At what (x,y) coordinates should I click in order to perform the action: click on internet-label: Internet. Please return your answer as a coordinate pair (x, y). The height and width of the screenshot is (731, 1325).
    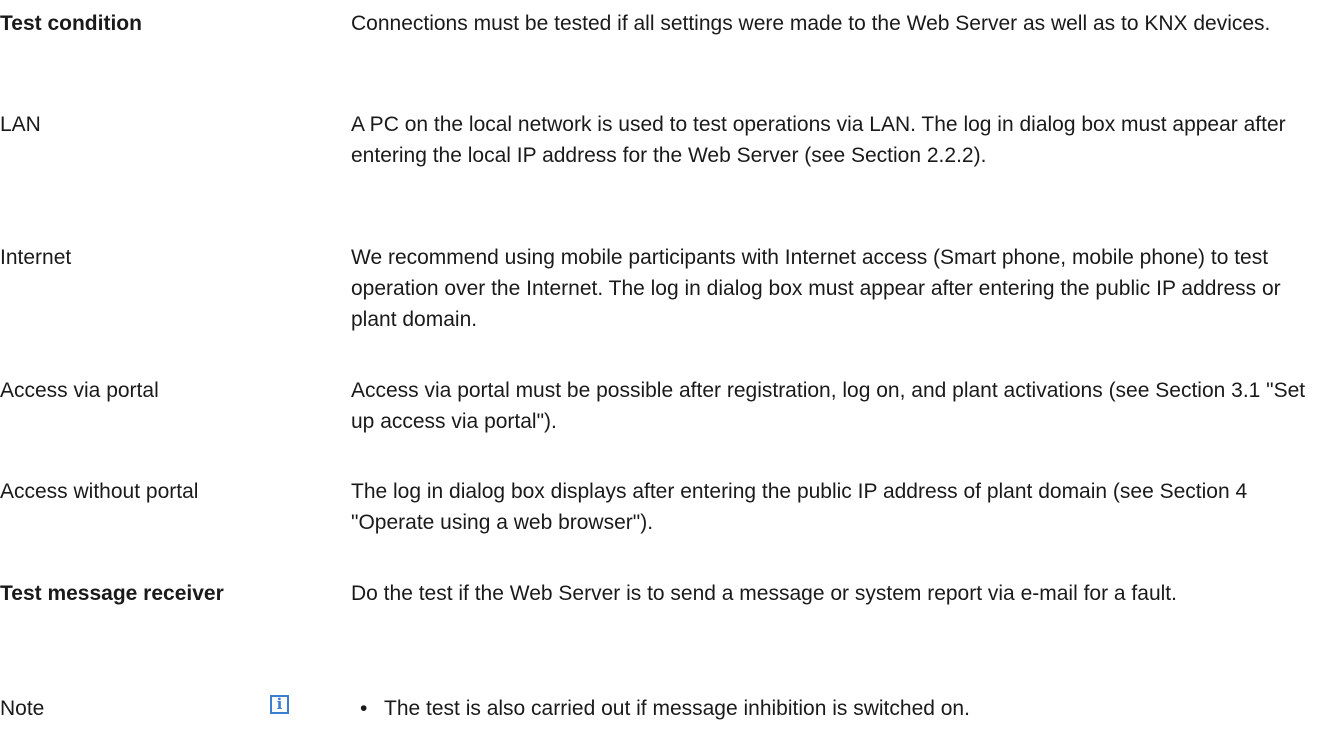
    Looking at the image, I should click on (36, 257).